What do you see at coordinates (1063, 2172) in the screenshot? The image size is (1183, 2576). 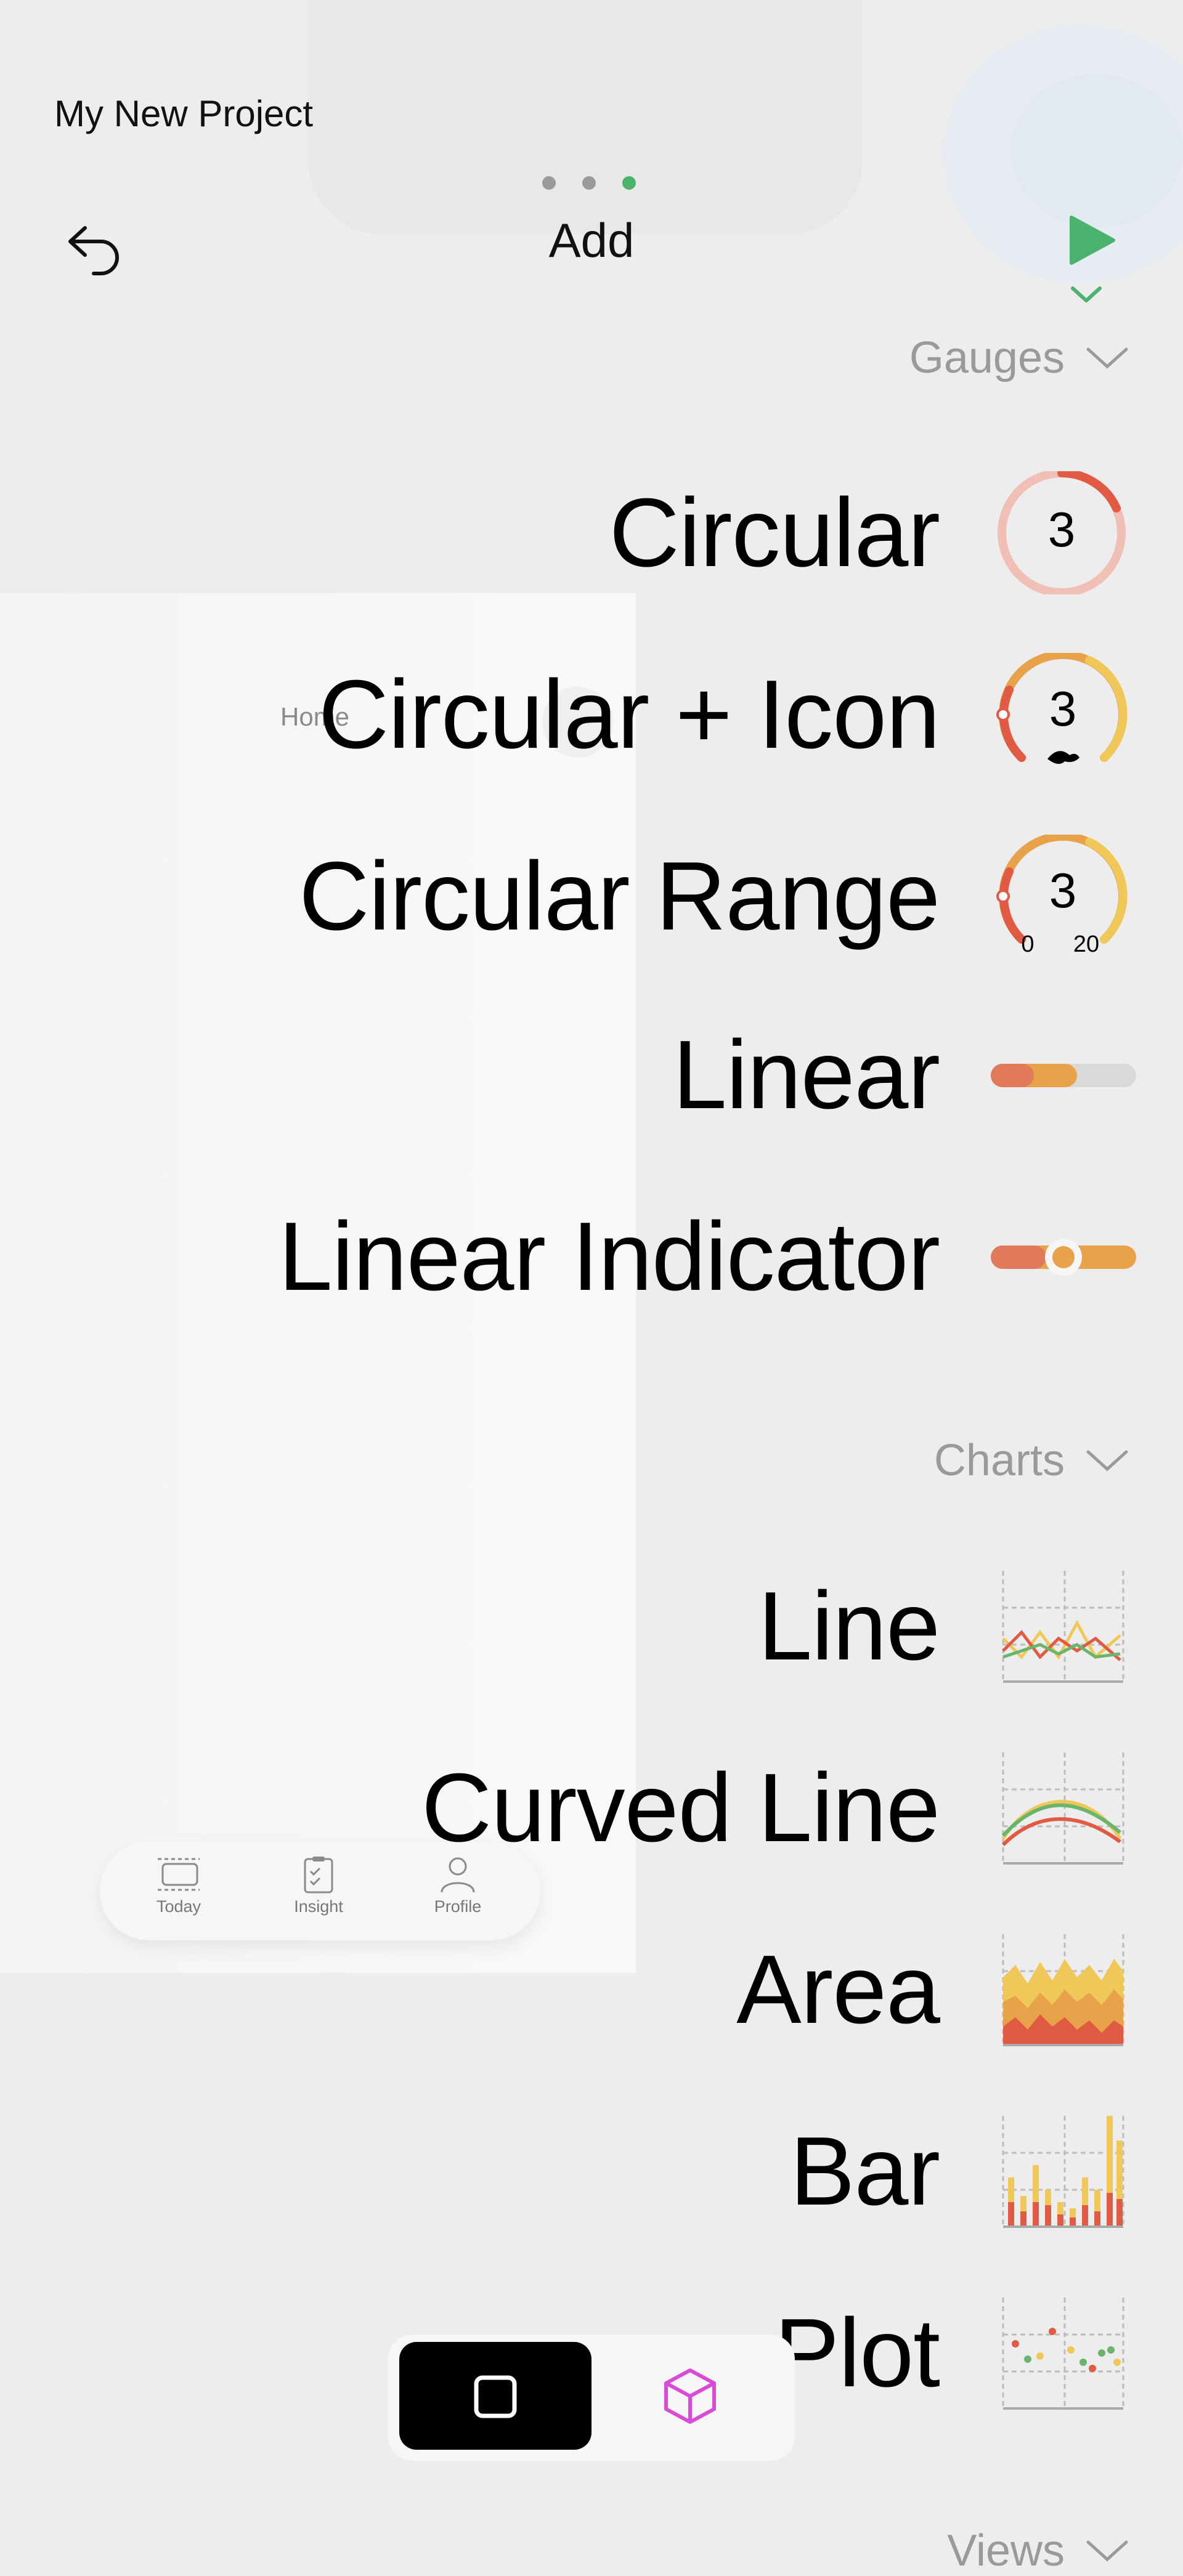 I see `bar-chart-icon` at bounding box center [1063, 2172].